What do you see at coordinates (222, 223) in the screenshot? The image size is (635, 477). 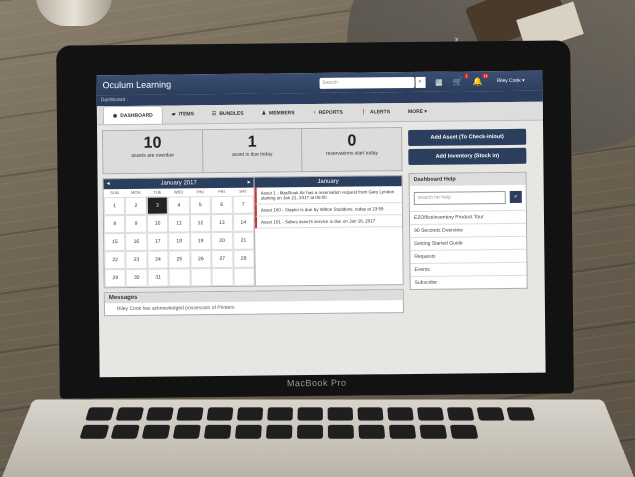 I see `calendar-day: 13` at bounding box center [222, 223].